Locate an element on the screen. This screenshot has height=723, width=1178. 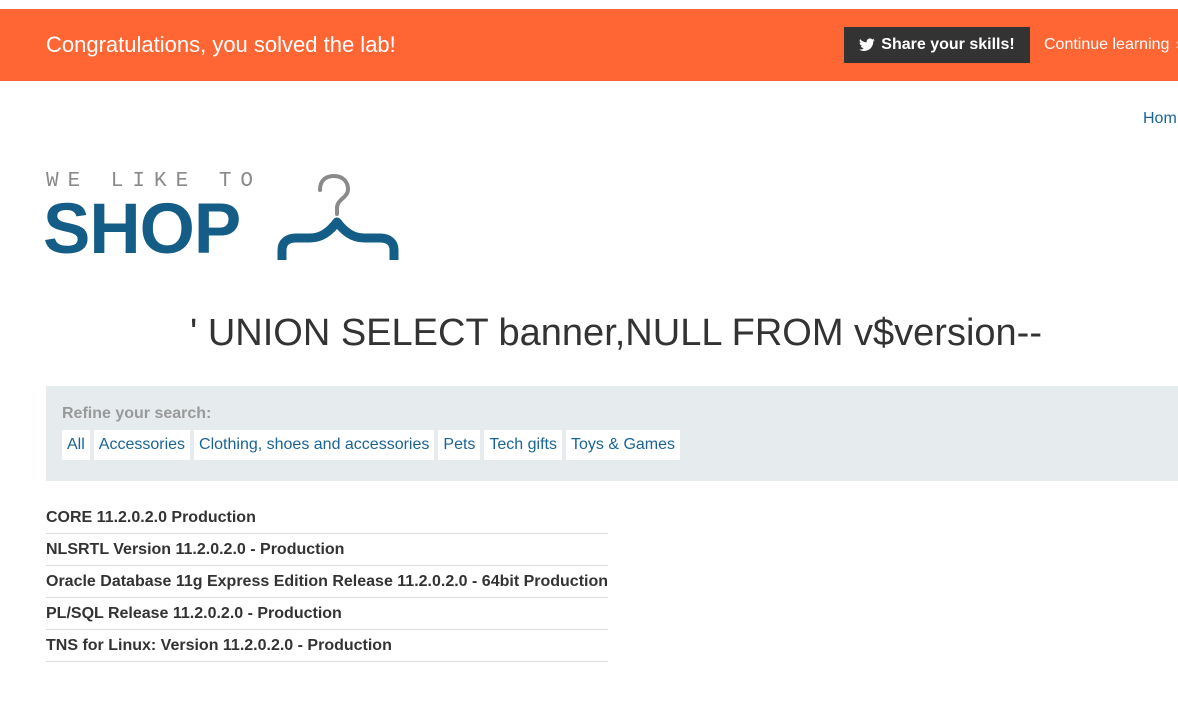
filter-all: All is located at coordinates (76, 445).